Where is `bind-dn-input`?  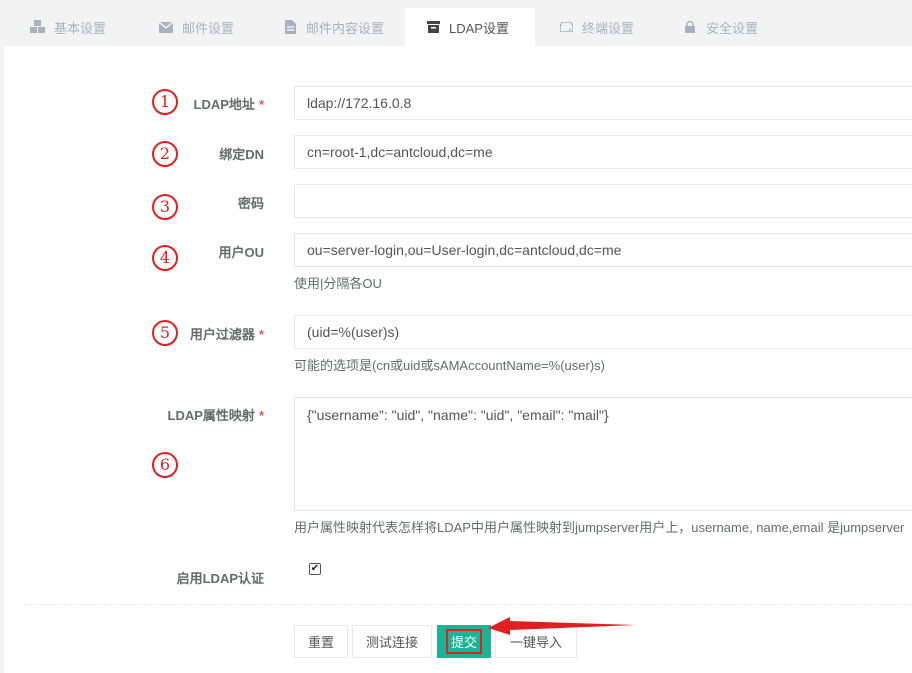
bind-dn-input is located at coordinates (603, 152).